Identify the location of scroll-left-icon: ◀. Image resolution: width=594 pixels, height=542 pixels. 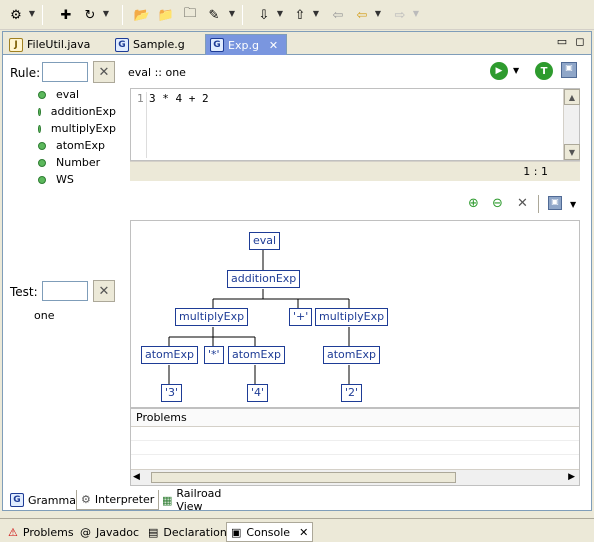
(136, 477).